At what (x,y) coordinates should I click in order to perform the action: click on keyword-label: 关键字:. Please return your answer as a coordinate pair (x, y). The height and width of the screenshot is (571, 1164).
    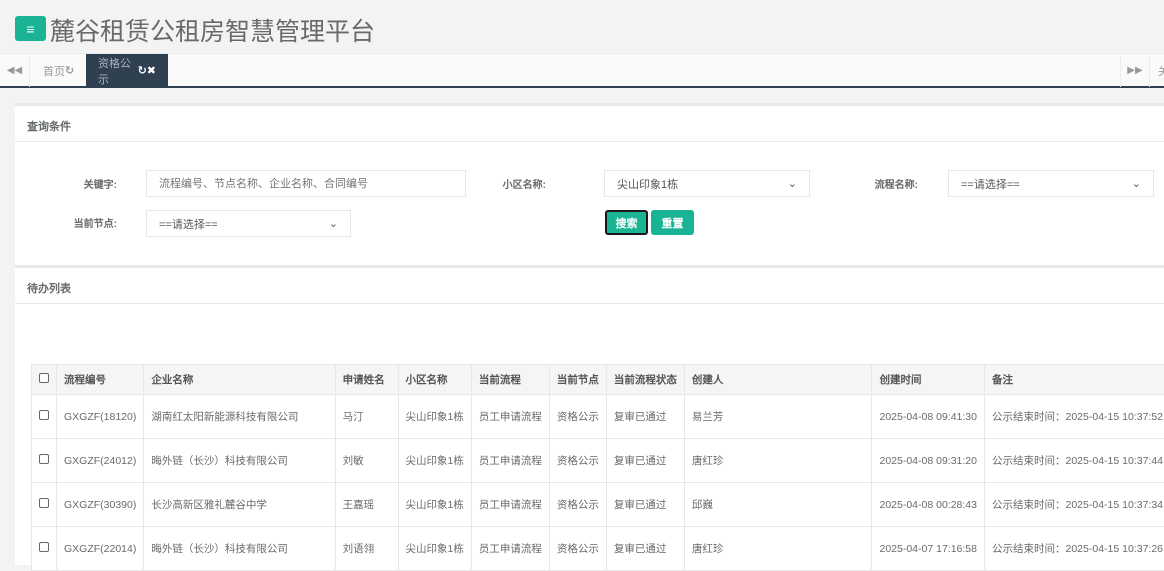
    Looking at the image, I should click on (77, 183).